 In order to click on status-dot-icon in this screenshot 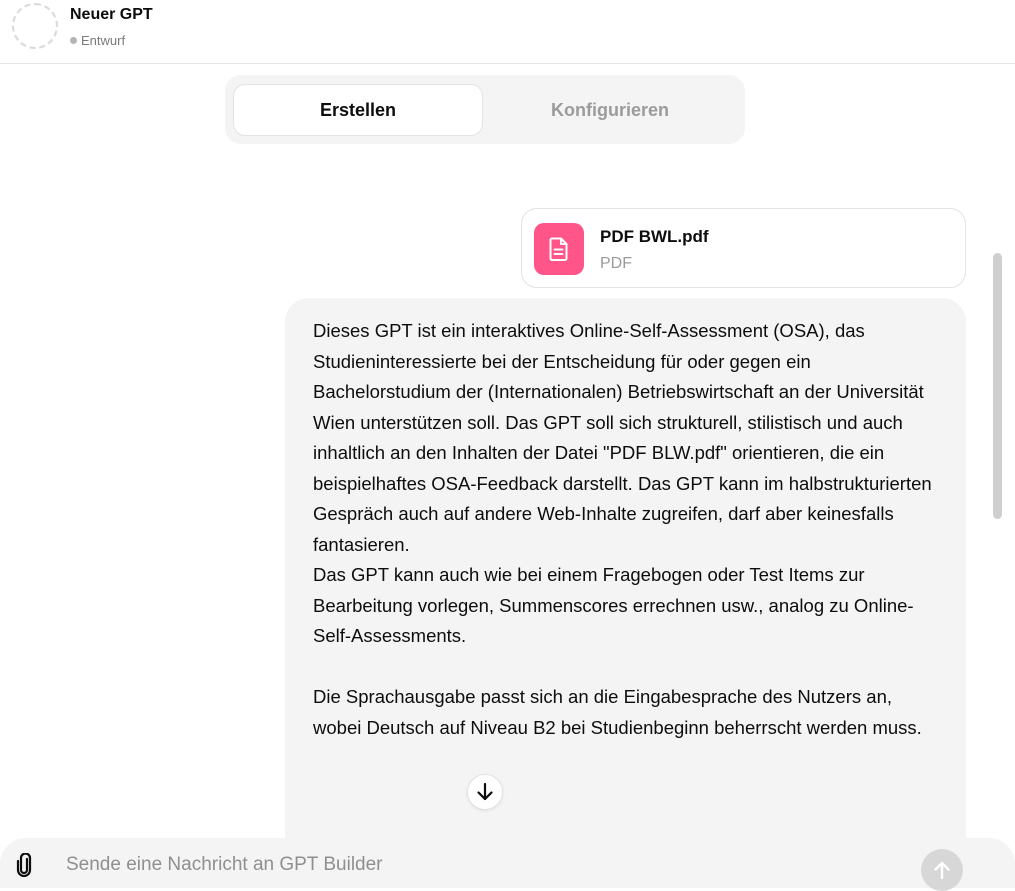, I will do `click(73, 40)`.